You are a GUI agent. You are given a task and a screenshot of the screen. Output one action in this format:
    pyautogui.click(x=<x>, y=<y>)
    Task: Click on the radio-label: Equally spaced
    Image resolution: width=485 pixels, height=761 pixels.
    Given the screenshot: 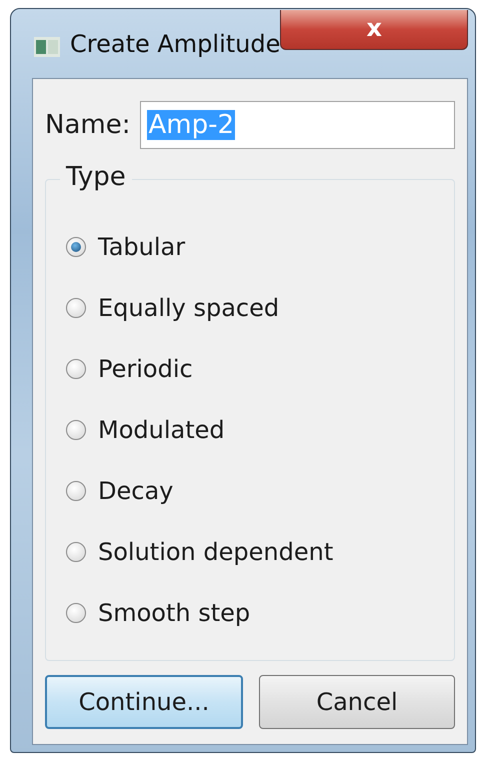 What is the action you would take?
    pyautogui.click(x=189, y=308)
    